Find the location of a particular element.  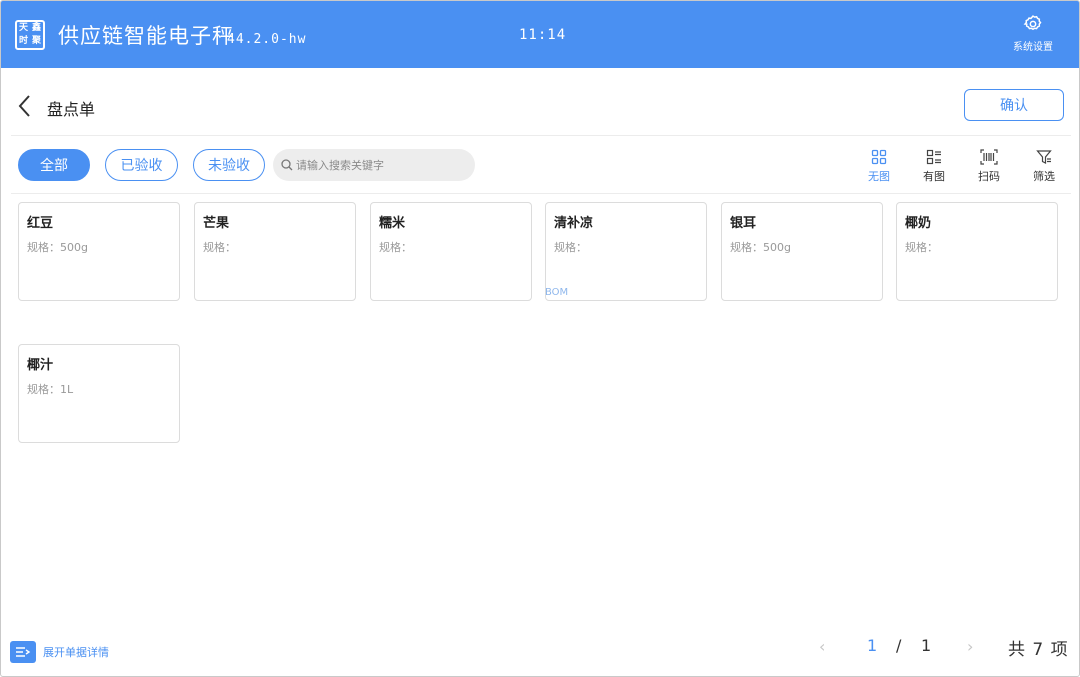

logo-char: 时 is located at coordinates (23, 41).